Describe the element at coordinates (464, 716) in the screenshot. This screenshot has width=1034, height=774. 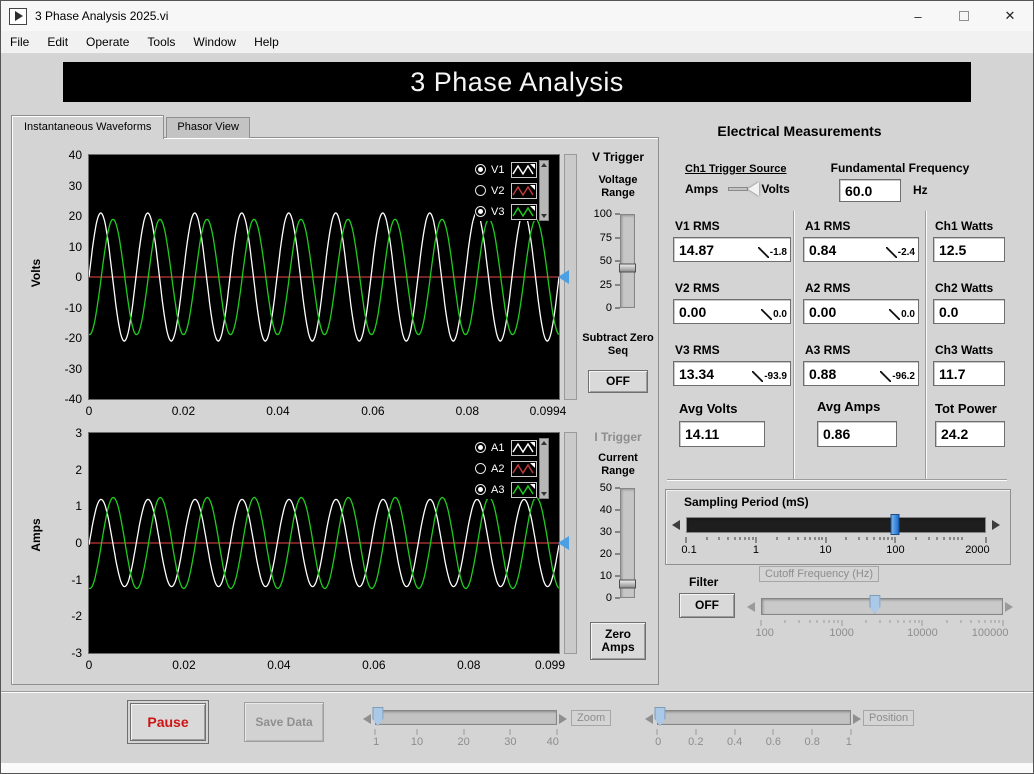
I see `zoom-slider` at that location.